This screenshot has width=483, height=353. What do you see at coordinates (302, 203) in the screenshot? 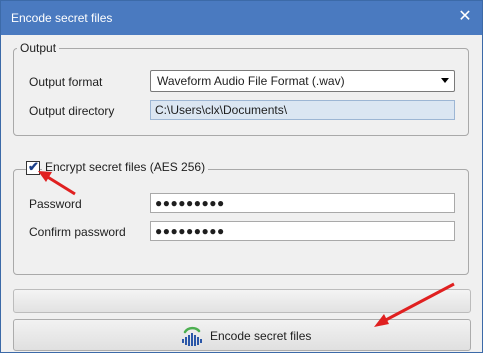
I see `password-input: ●●●●●●●●●` at bounding box center [302, 203].